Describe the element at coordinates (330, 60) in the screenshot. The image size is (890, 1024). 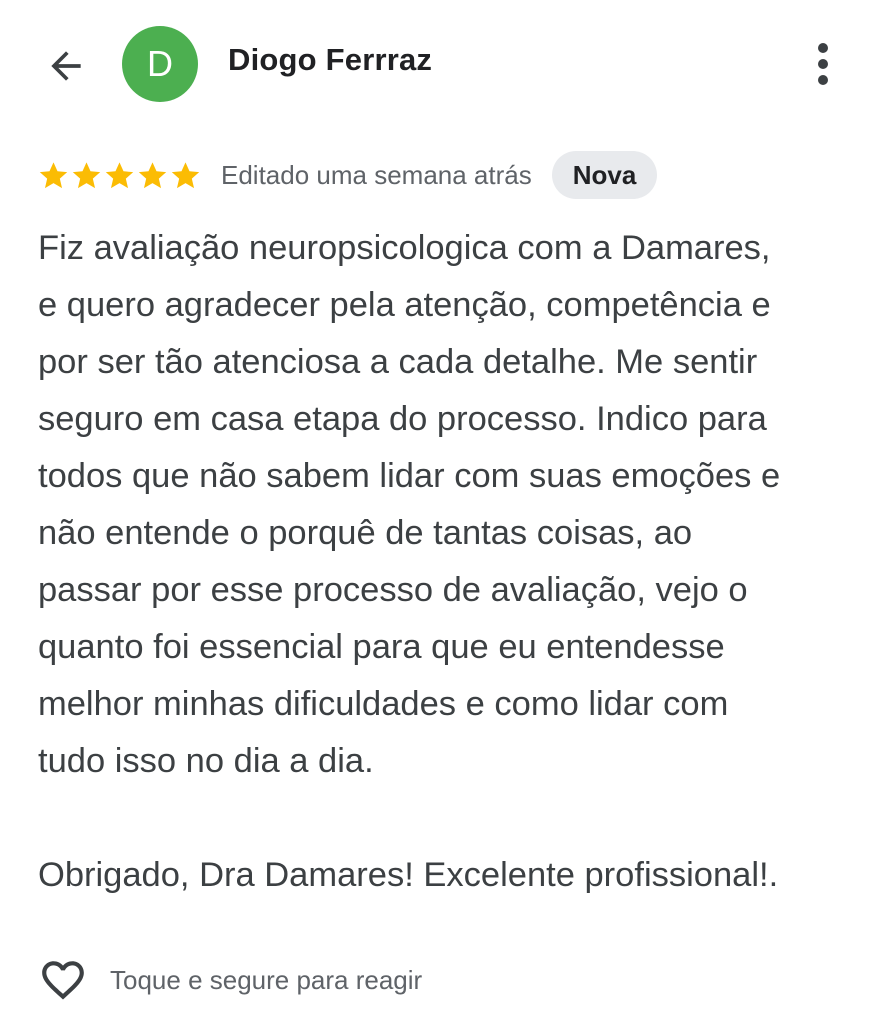
I see `author-name: Diogo Ferrraz` at that location.